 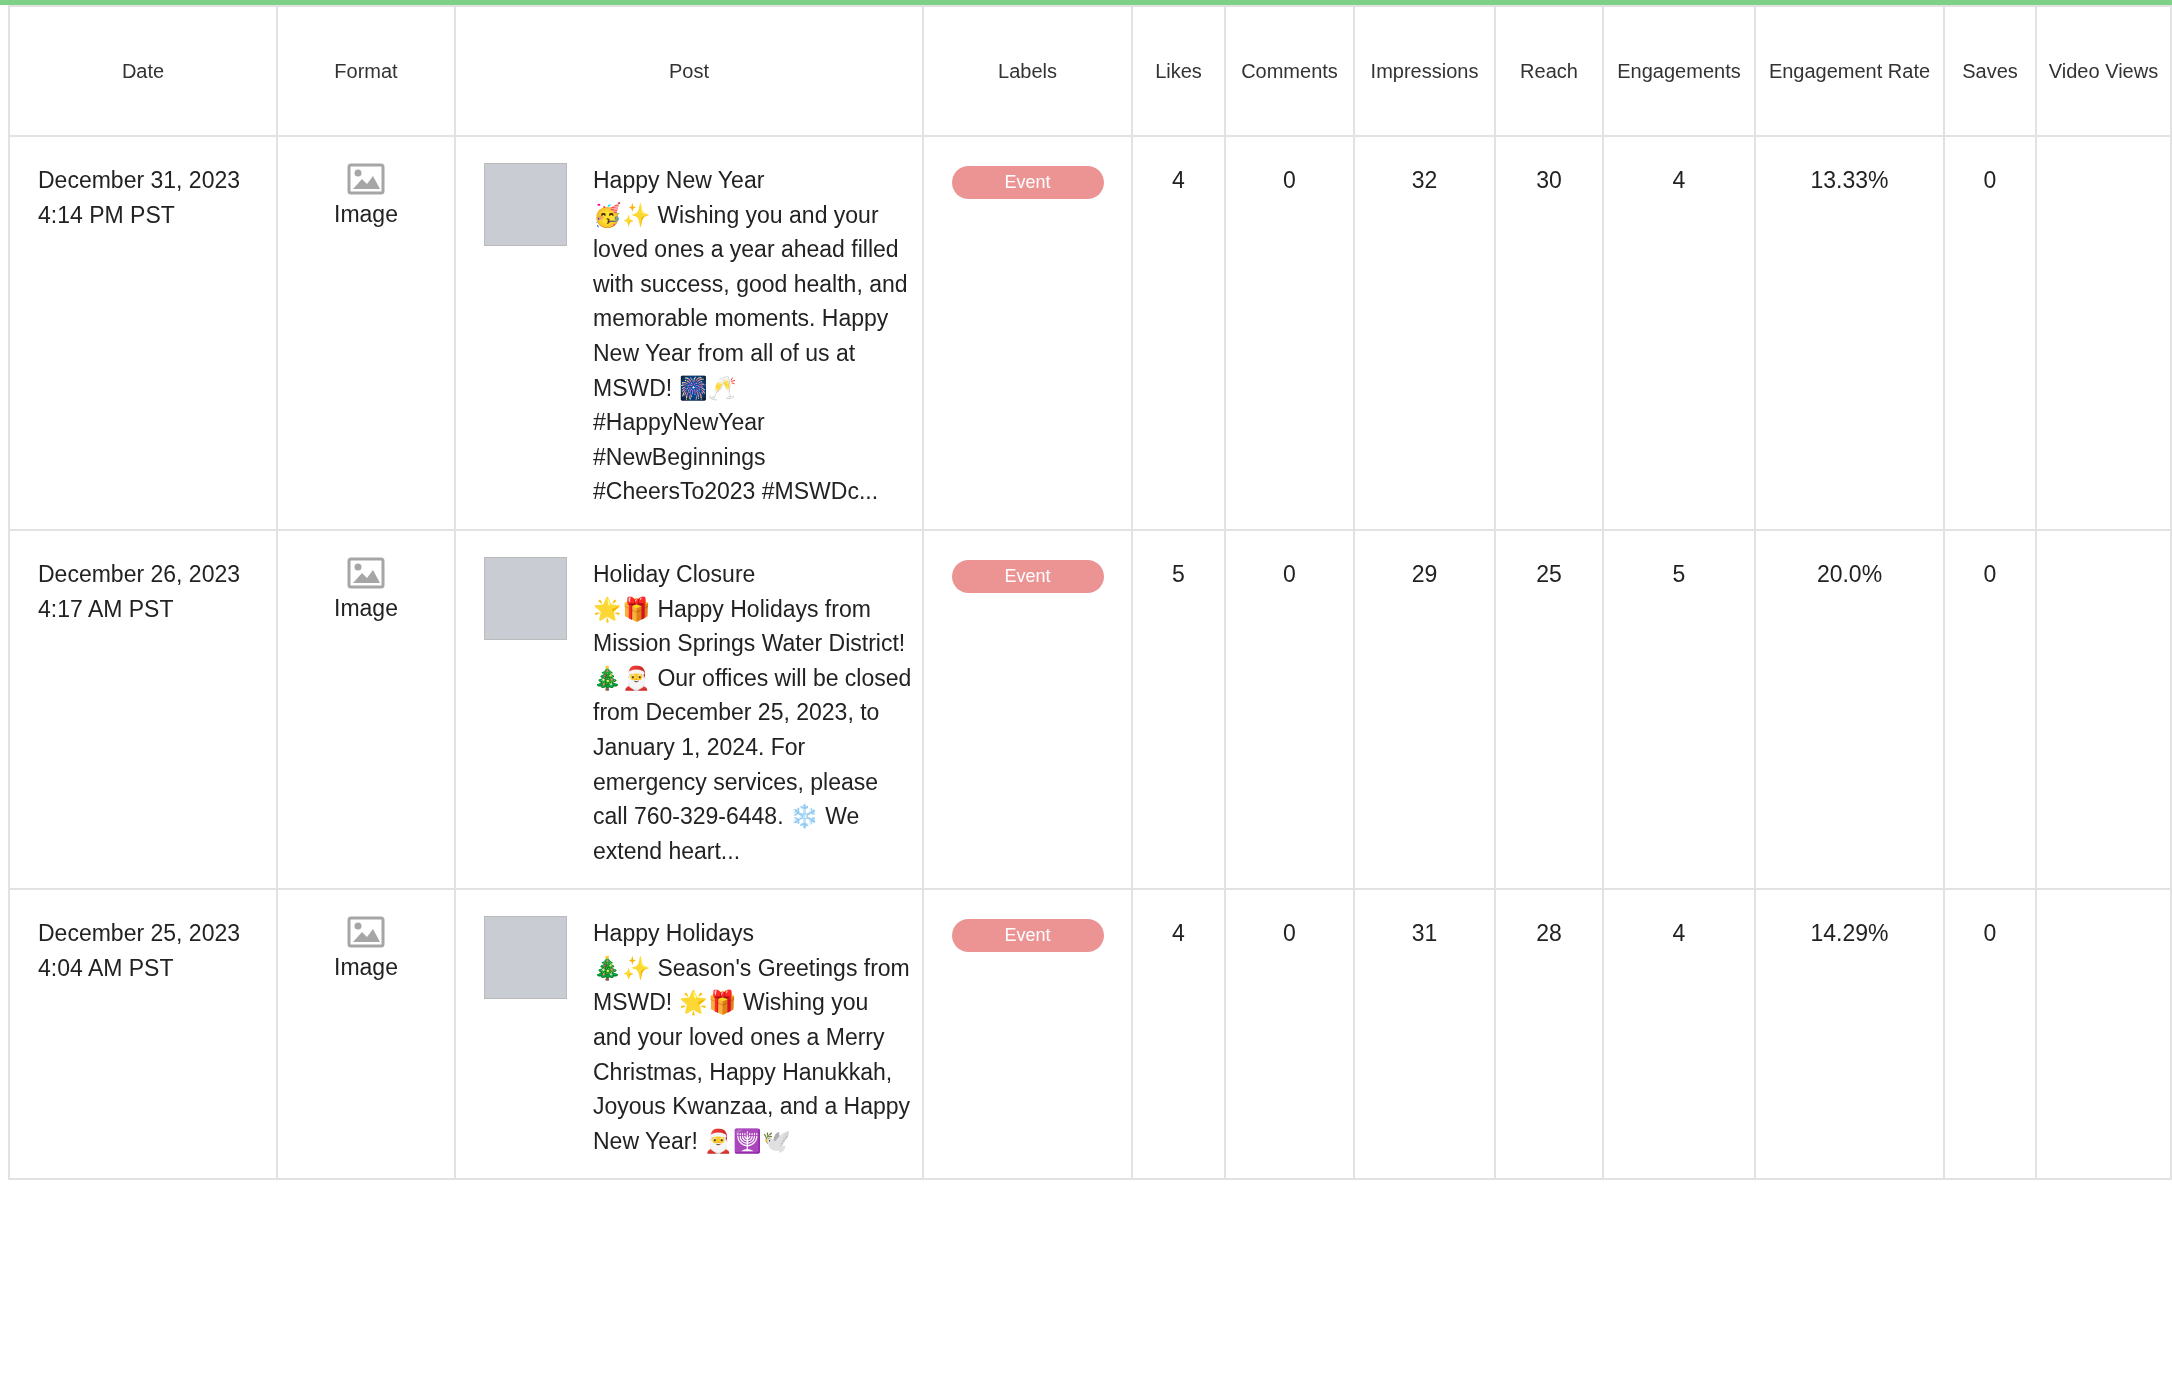 What do you see at coordinates (674, 934) in the screenshot?
I see `post-title: Happy Holidays` at bounding box center [674, 934].